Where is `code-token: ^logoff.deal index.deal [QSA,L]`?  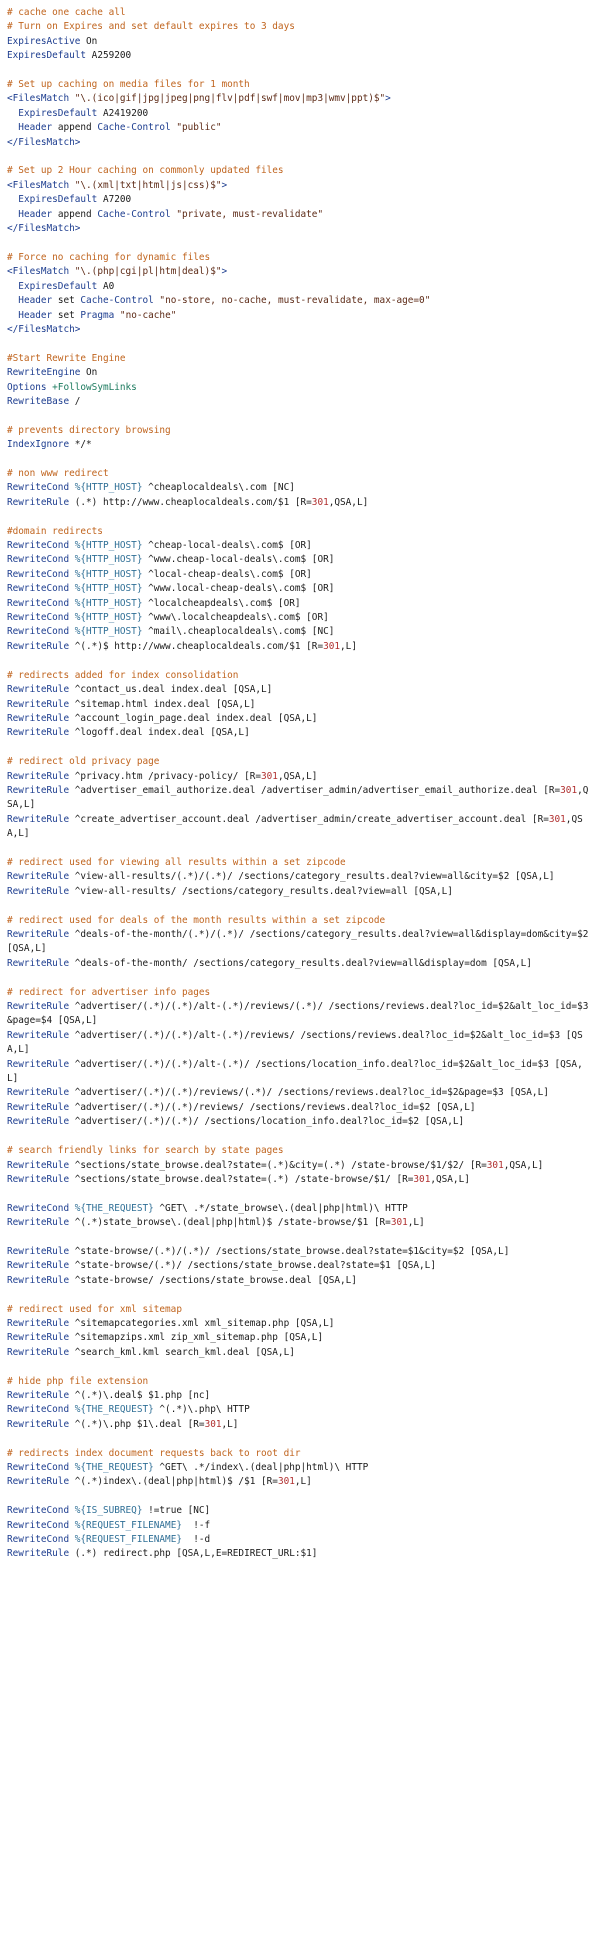
code-token: ^logoff.deal index.deal [QSA,L] is located at coordinates (159, 733).